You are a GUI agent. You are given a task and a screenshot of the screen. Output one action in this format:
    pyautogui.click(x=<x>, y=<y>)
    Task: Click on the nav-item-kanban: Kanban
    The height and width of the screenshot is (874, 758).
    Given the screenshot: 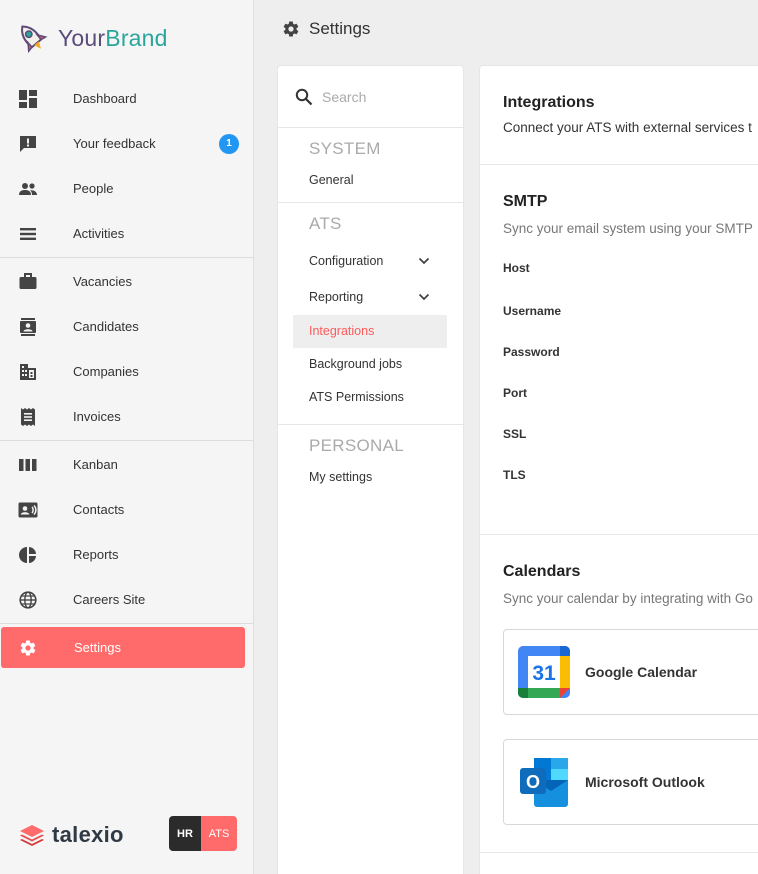 What is the action you would take?
    pyautogui.click(x=126, y=464)
    